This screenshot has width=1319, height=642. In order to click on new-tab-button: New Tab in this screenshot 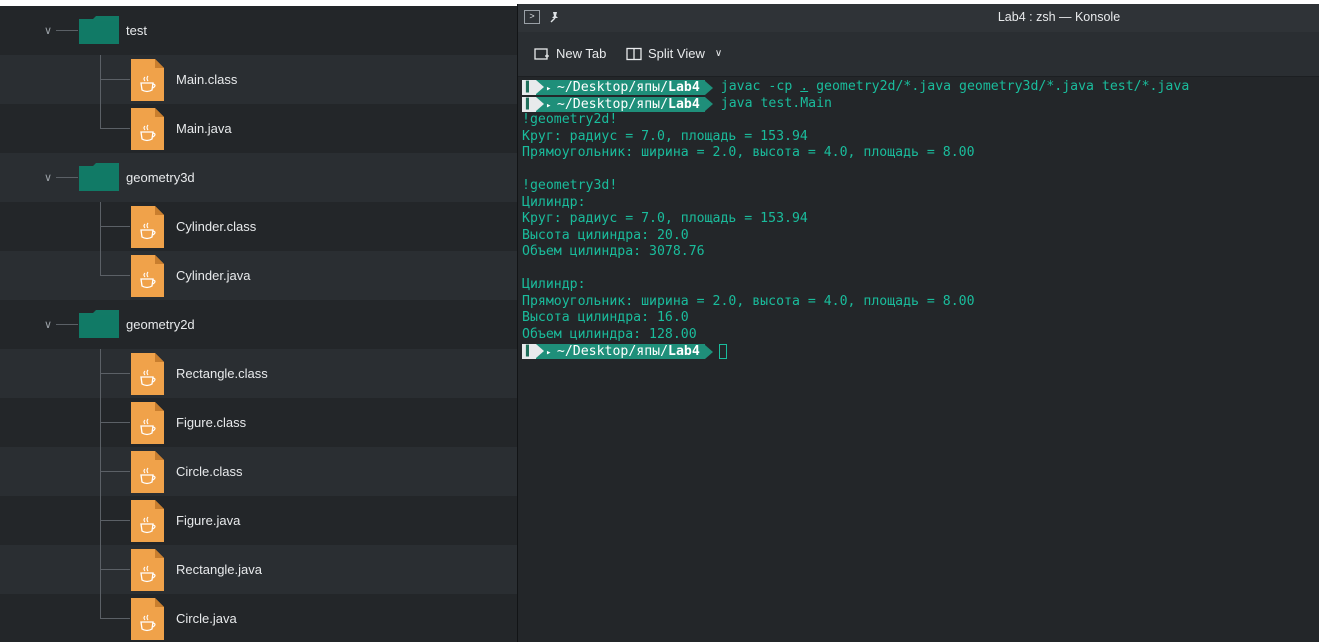, I will do `click(570, 54)`.